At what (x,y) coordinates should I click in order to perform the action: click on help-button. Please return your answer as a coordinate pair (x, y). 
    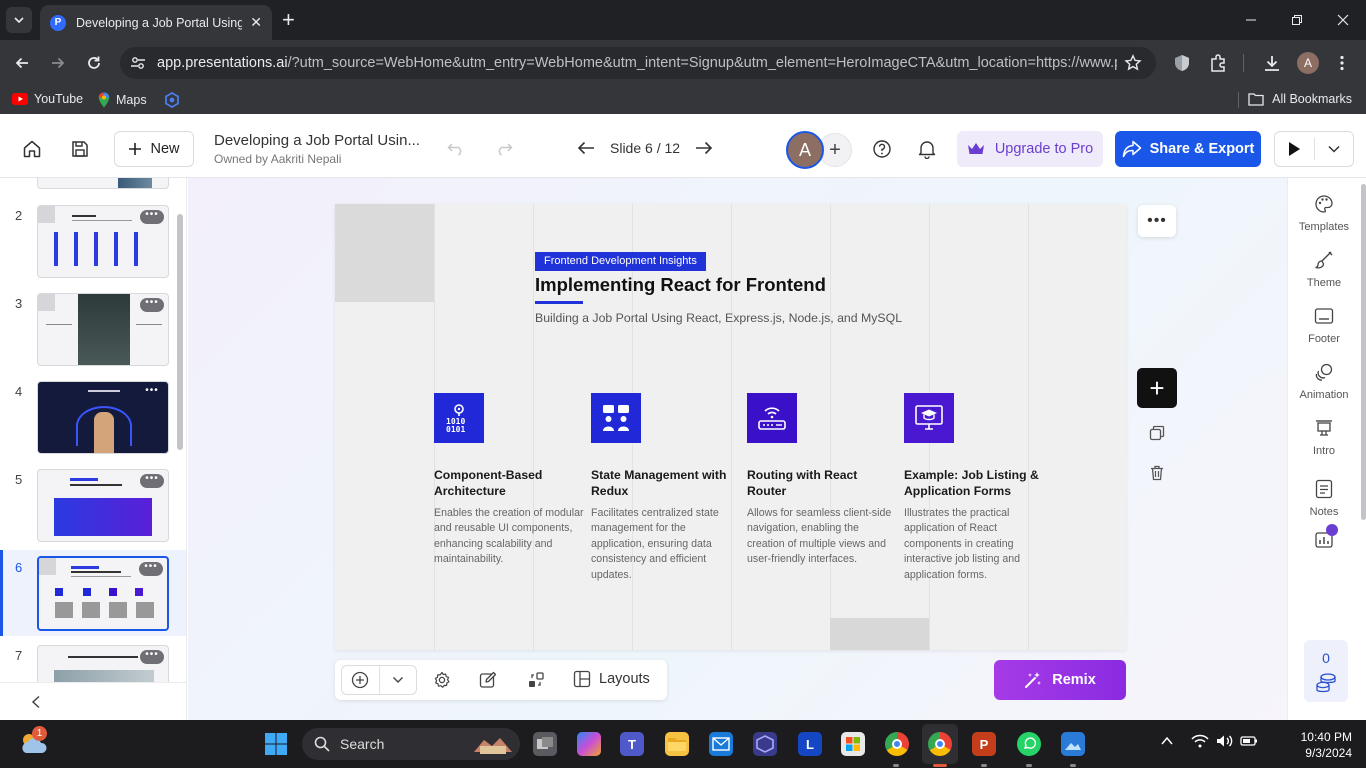
    Looking at the image, I should click on (882, 149).